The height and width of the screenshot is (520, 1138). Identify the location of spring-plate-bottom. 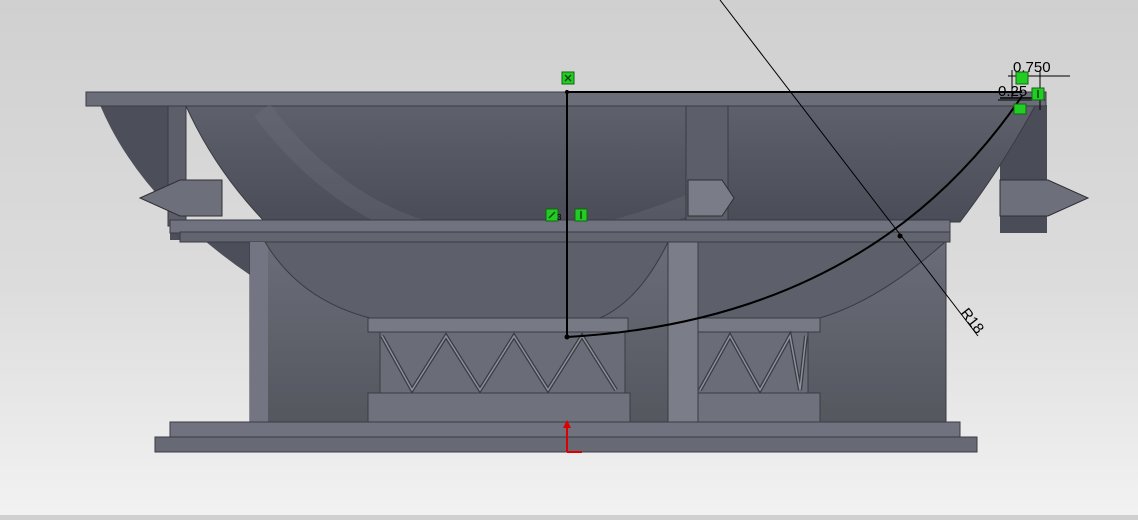
(499, 408).